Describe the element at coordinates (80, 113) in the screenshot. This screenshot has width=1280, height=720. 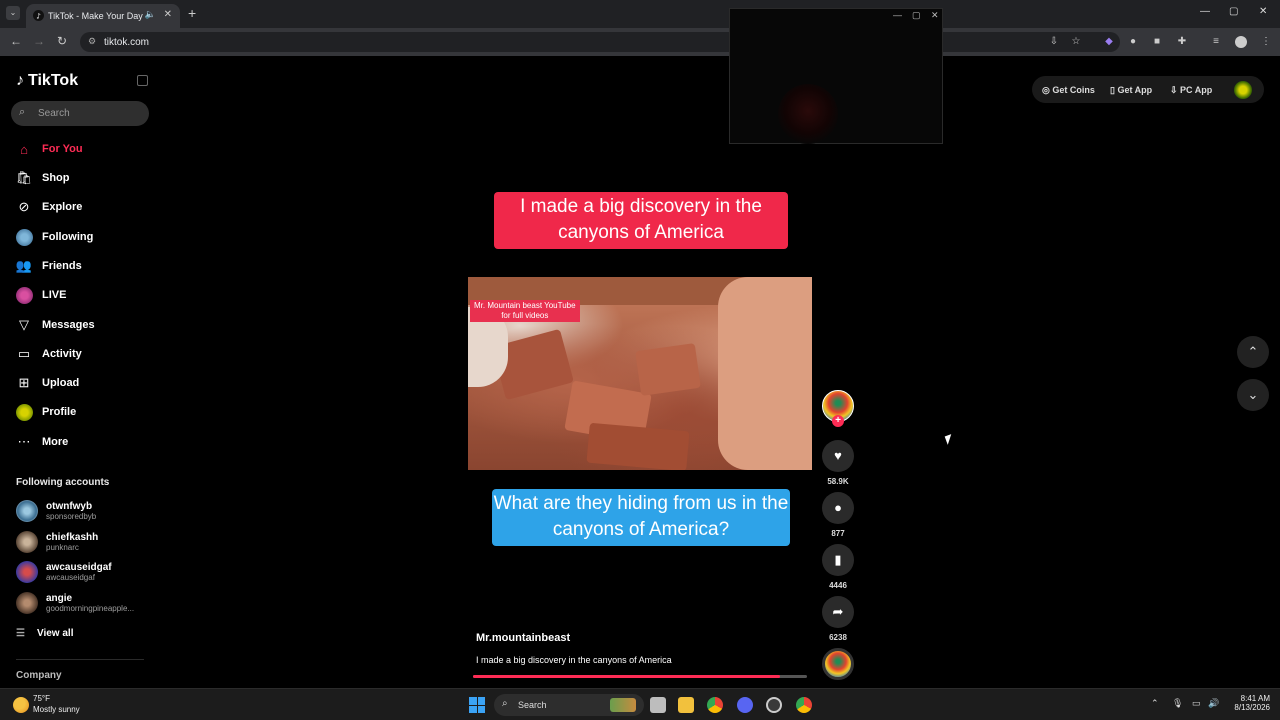
I see `search-input: ⌕ Search` at that location.